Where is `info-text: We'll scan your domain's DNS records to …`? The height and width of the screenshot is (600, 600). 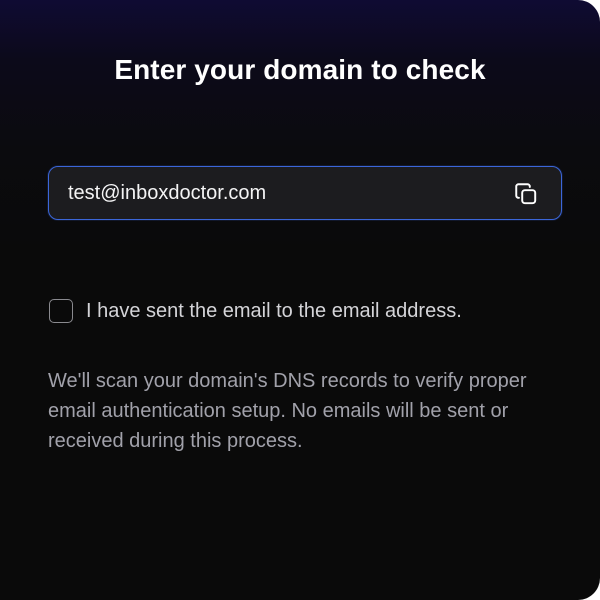
info-text: We'll scan your domain's DNS records to … is located at coordinates (287, 411).